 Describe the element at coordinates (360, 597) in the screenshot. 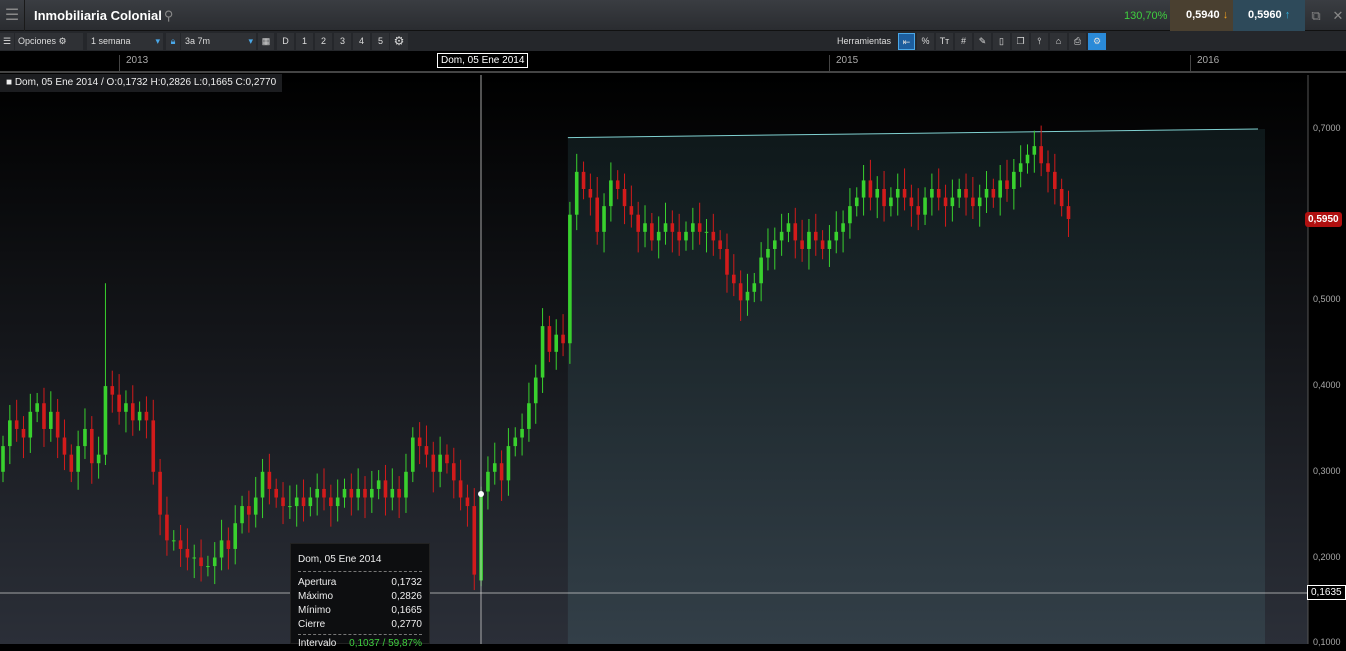

I see `tooltip-row: Máximo 0,2826` at that location.